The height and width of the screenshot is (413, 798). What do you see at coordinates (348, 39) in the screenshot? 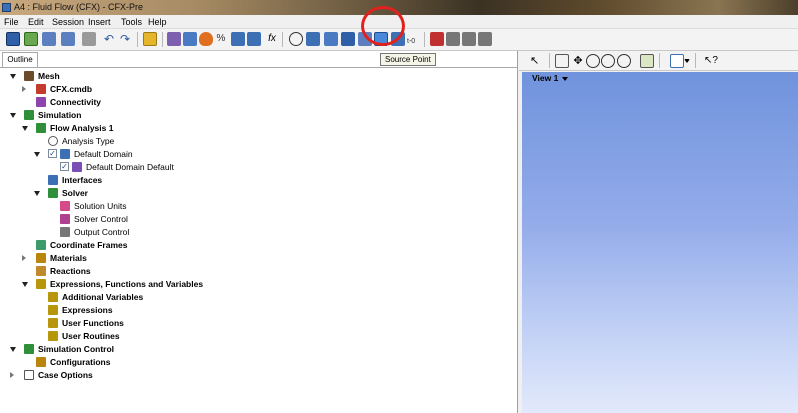
I see `source-icon` at bounding box center [348, 39].